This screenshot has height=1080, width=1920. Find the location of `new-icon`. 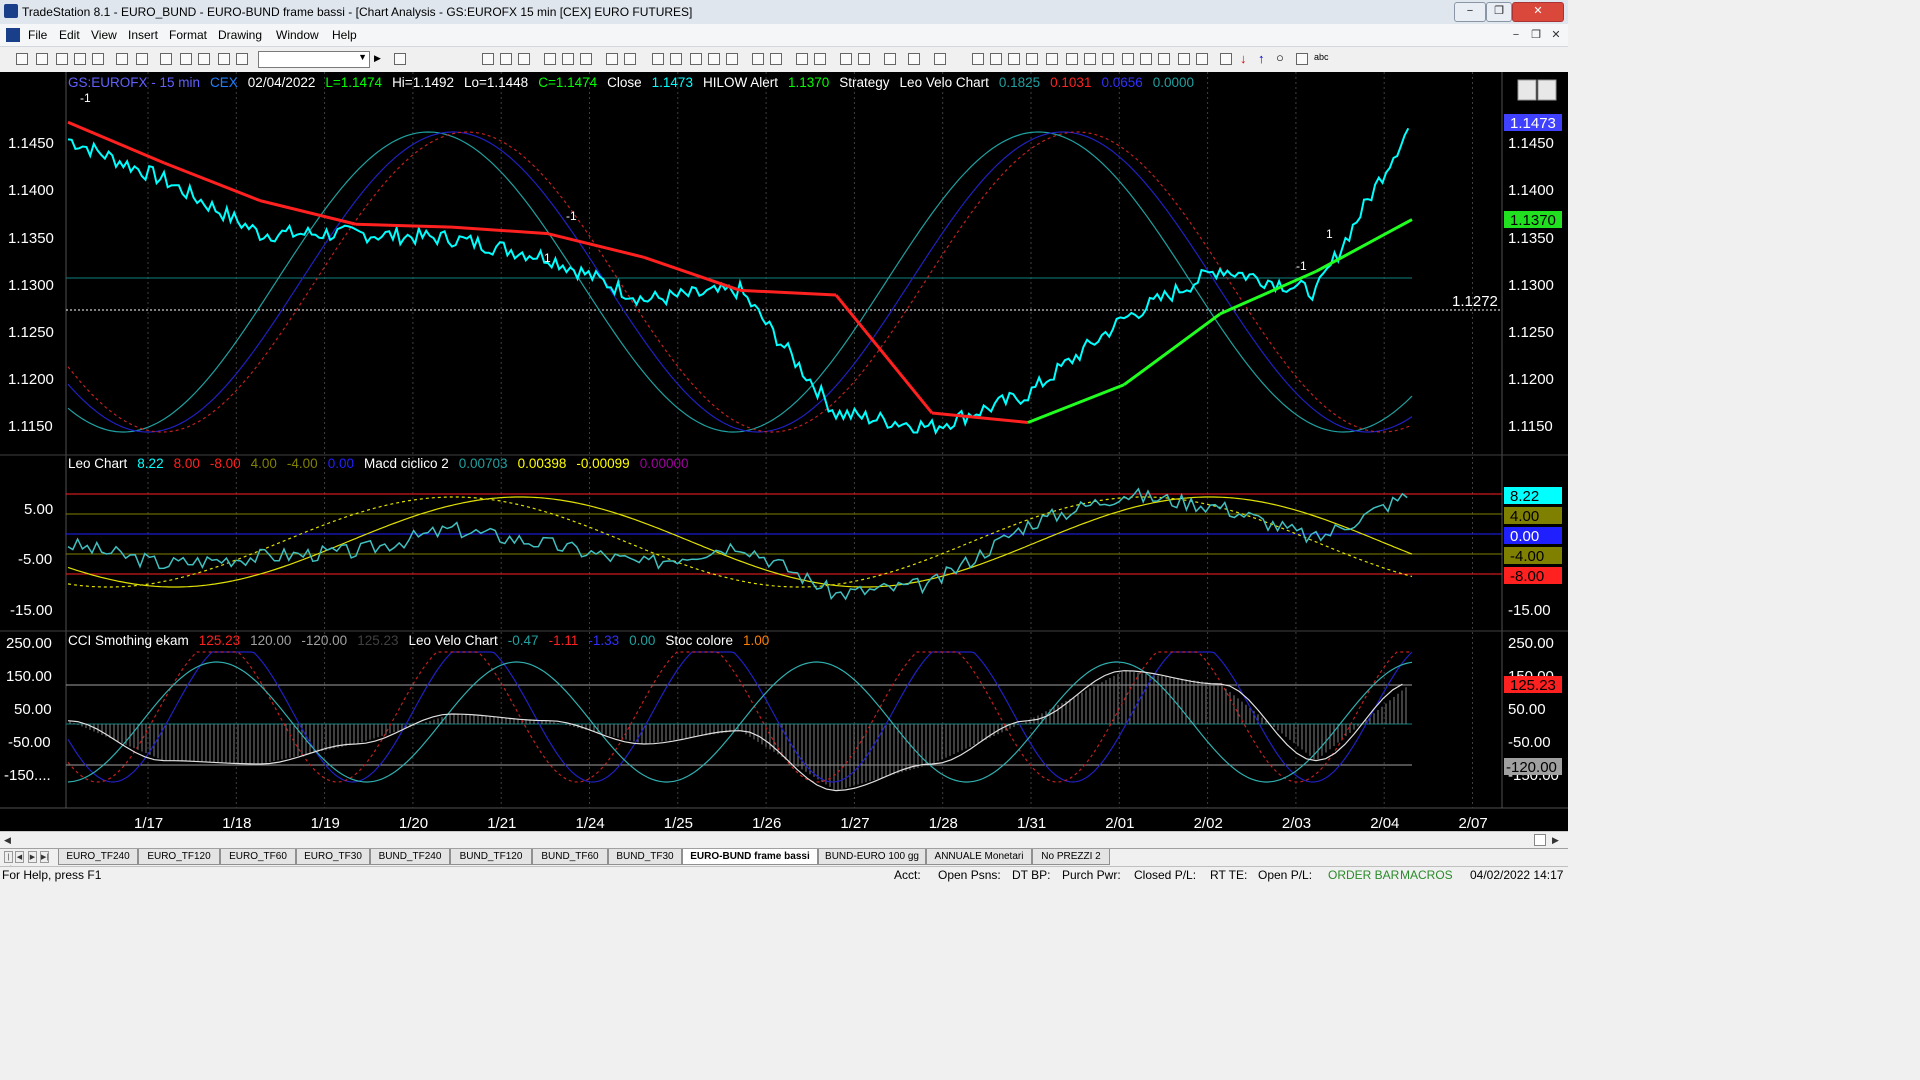

new-icon is located at coordinates (22, 59).